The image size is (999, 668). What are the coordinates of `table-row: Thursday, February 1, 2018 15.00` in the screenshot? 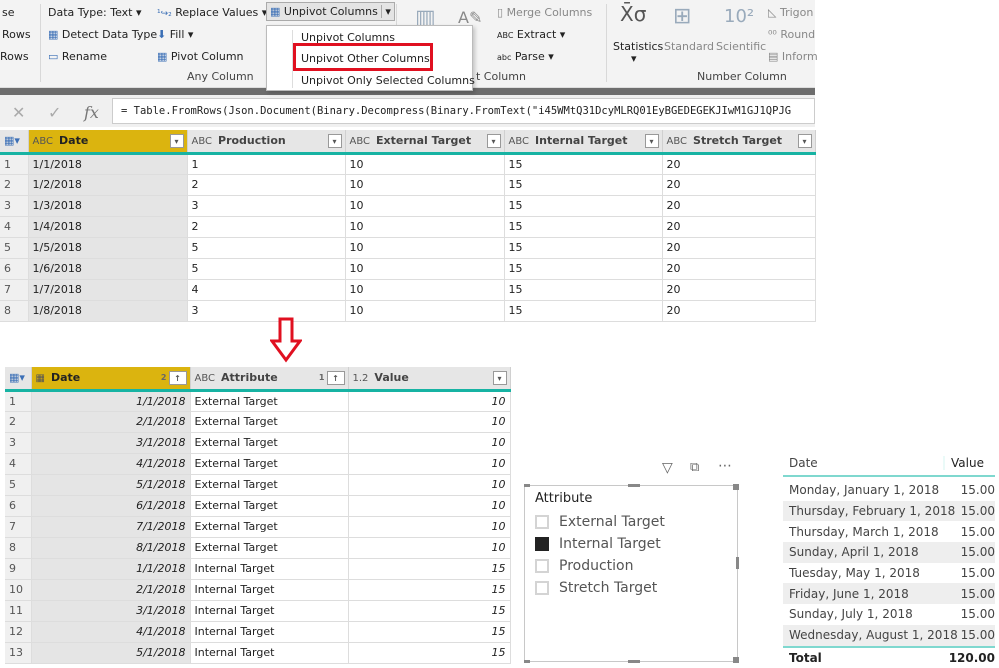 It's located at (889, 511).